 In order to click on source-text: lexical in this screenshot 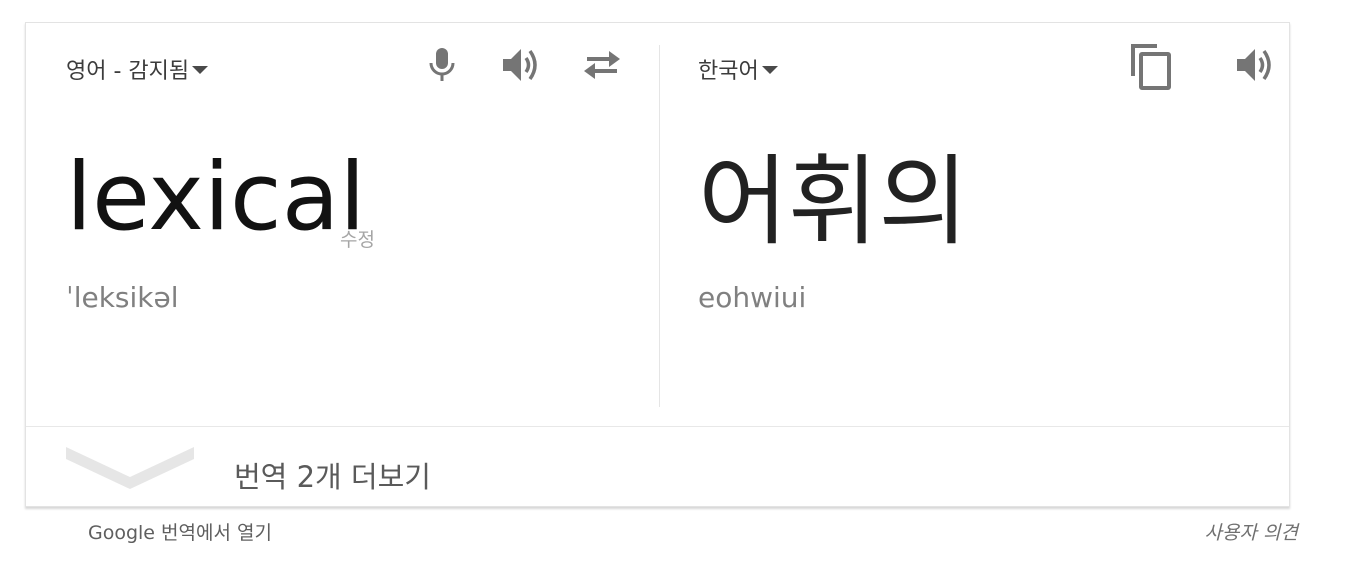, I will do `click(216, 197)`.